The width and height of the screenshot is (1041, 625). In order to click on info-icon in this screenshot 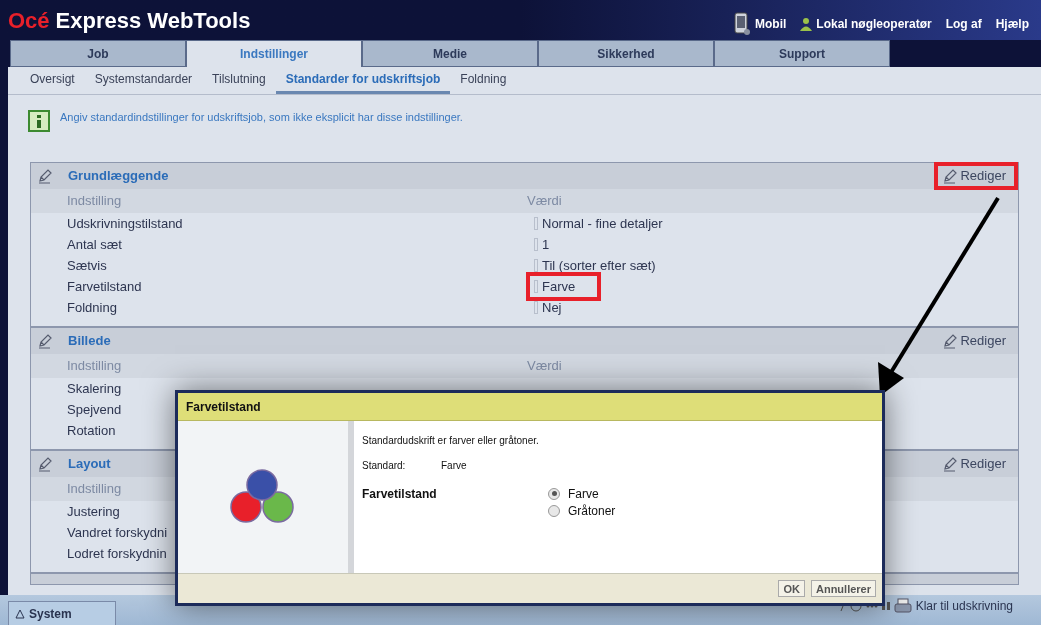, I will do `click(39, 121)`.